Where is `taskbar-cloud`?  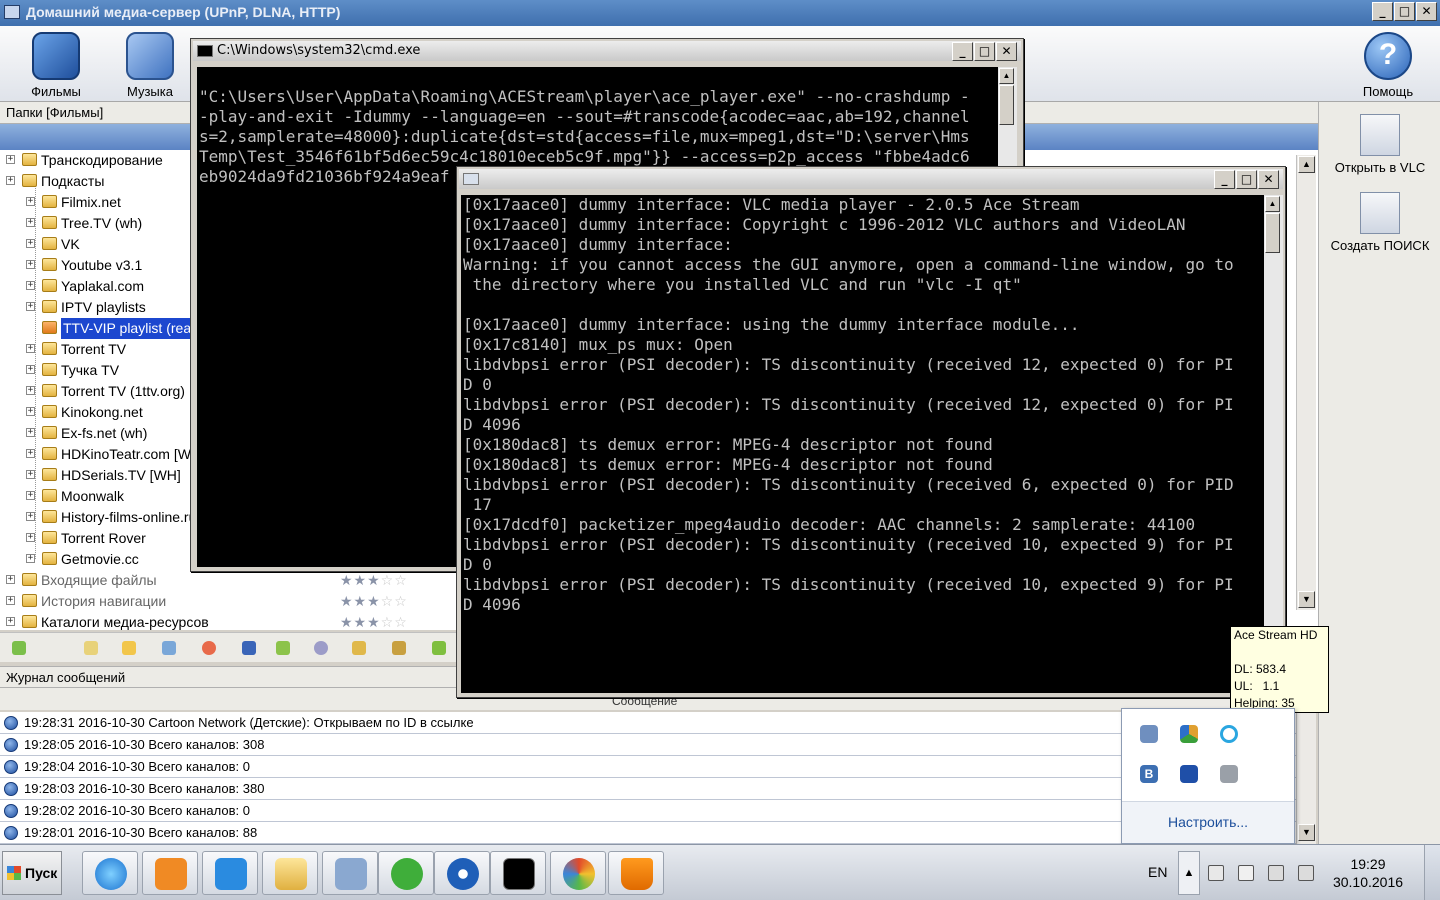 taskbar-cloud is located at coordinates (230, 873).